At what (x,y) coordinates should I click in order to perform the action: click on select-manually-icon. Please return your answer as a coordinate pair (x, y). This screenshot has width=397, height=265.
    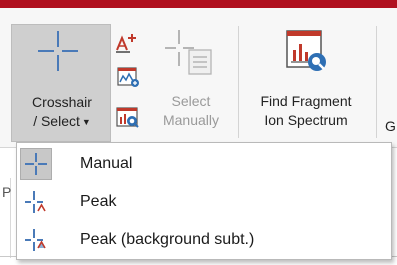
    Looking at the image, I should click on (188, 52).